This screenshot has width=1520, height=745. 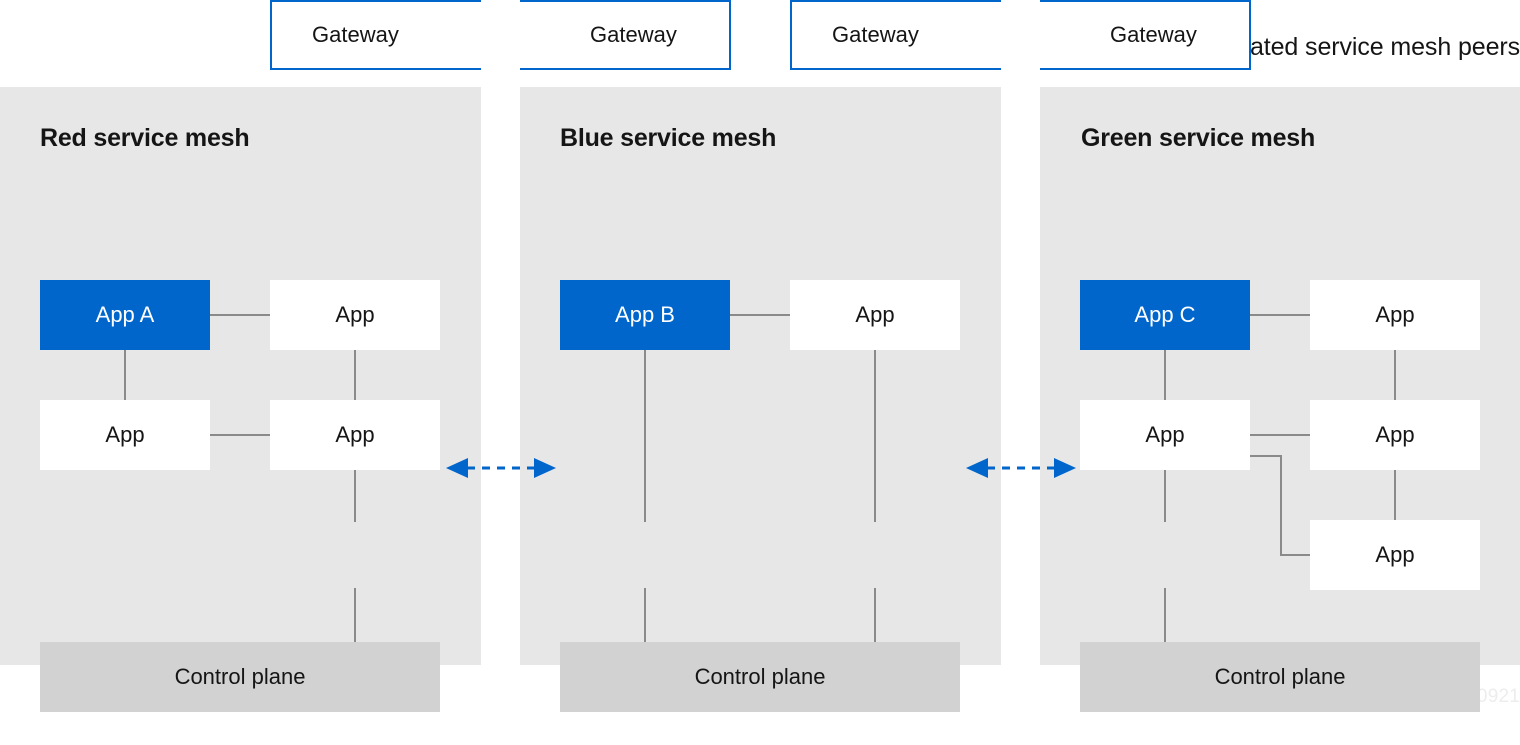 I want to click on connector-green-elbow-vertical, so click(x=1281, y=505).